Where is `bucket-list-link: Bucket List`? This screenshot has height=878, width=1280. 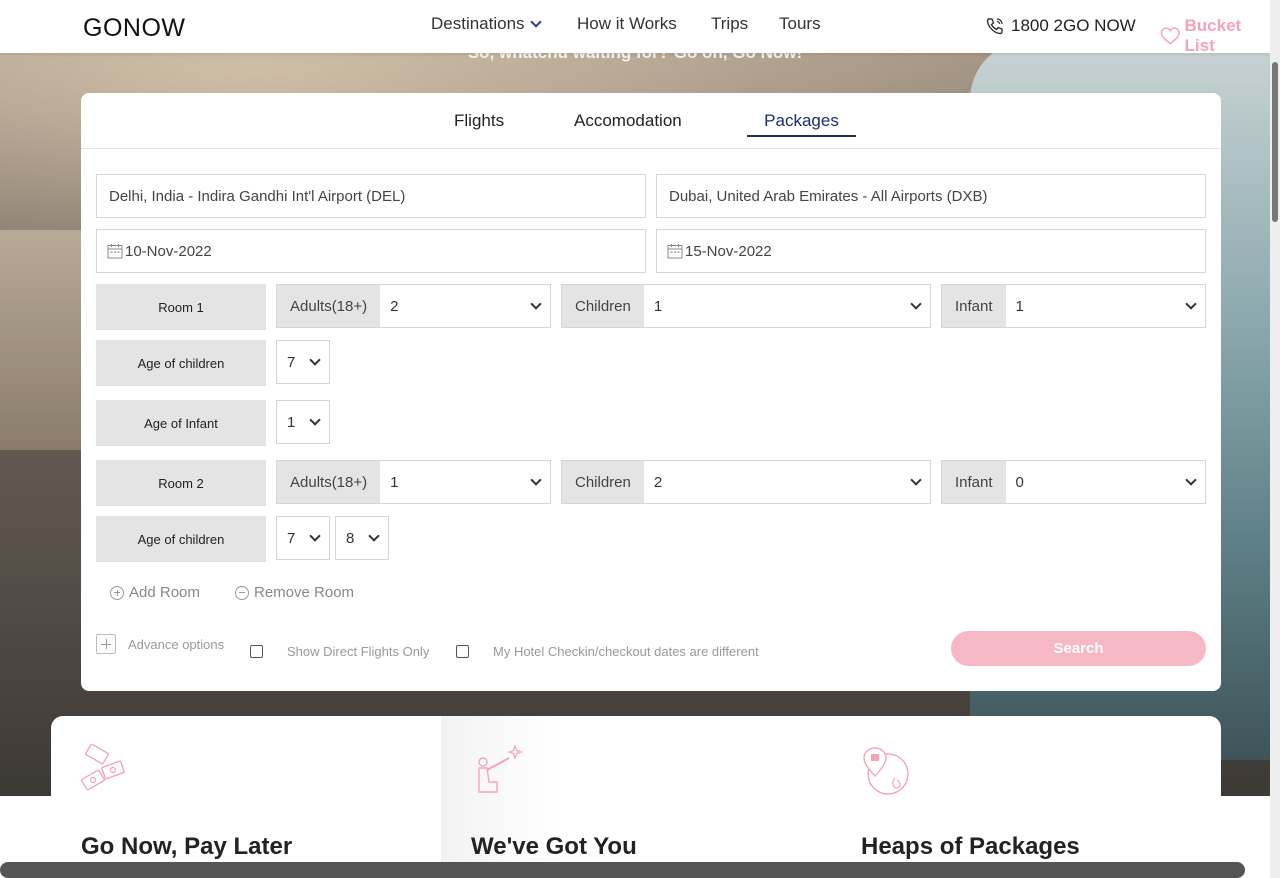
bucket-list-link: Bucket List is located at coordinates (1215, 36).